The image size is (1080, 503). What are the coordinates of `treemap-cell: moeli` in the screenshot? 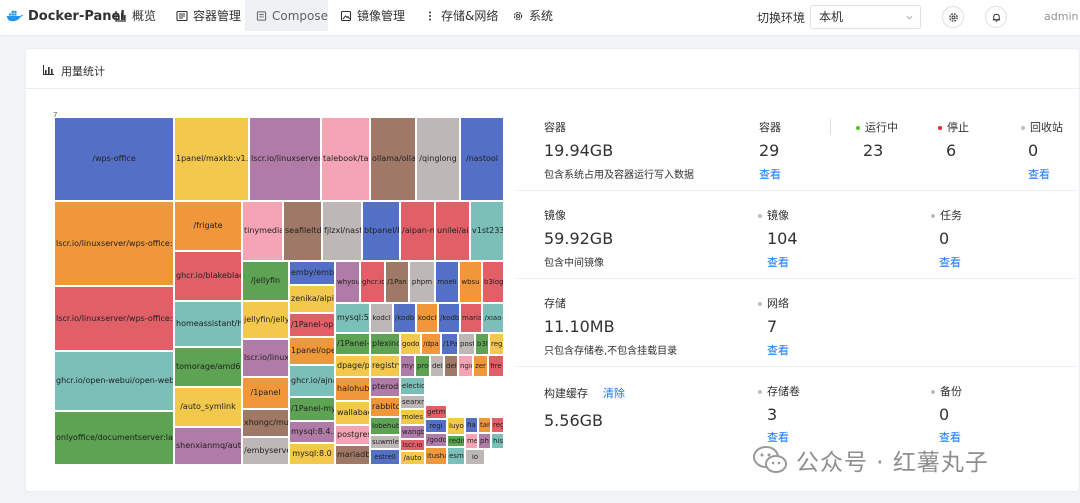 It's located at (447, 282).